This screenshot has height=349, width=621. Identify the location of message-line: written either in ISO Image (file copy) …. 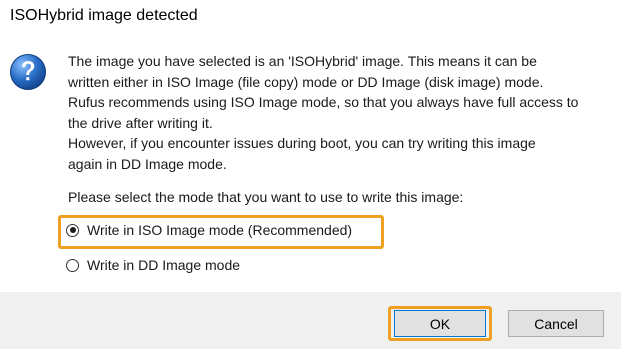
(306, 81).